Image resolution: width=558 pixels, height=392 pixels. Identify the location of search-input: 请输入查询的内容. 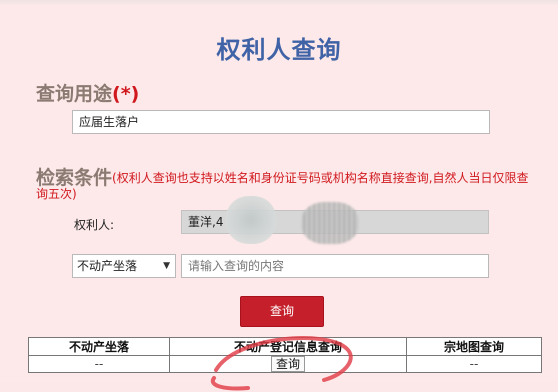
(335, 266).